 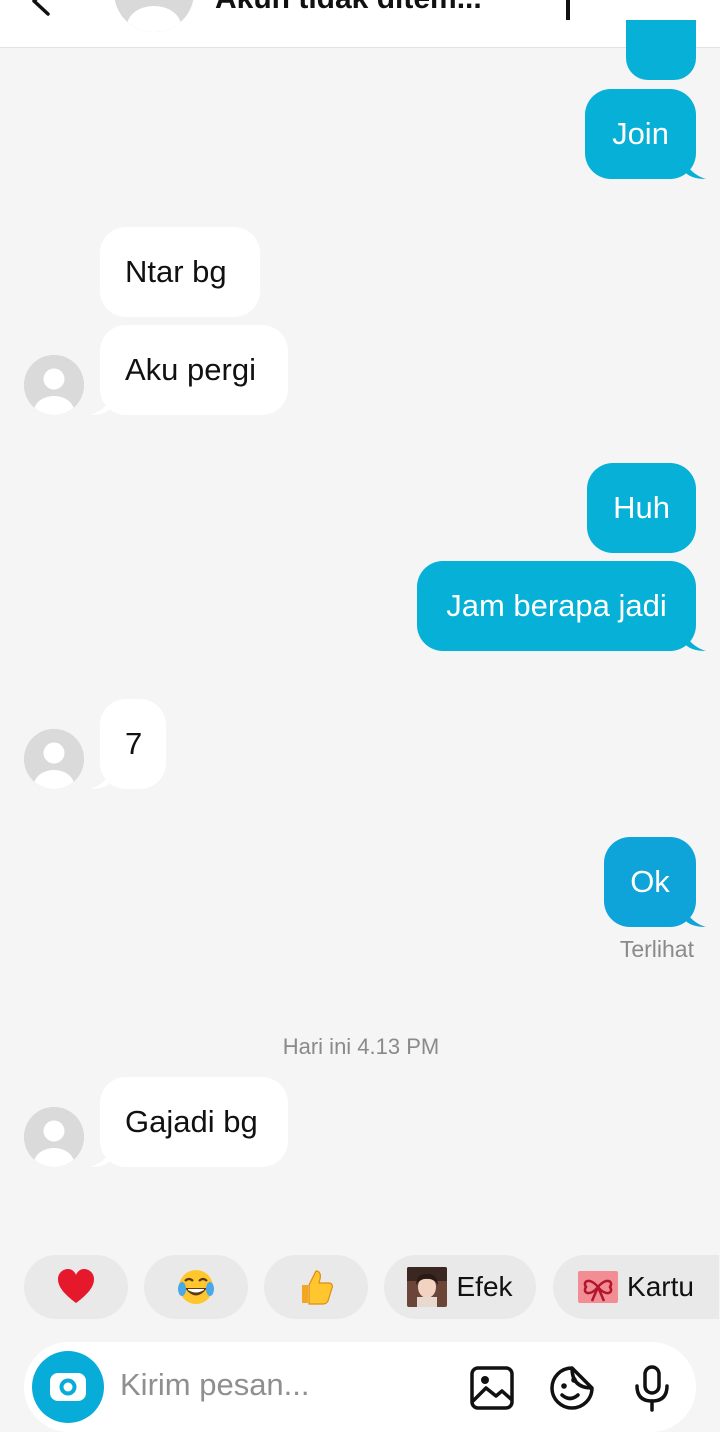 I want to click on gallery-image-icon, so click(x=492, y=1388).